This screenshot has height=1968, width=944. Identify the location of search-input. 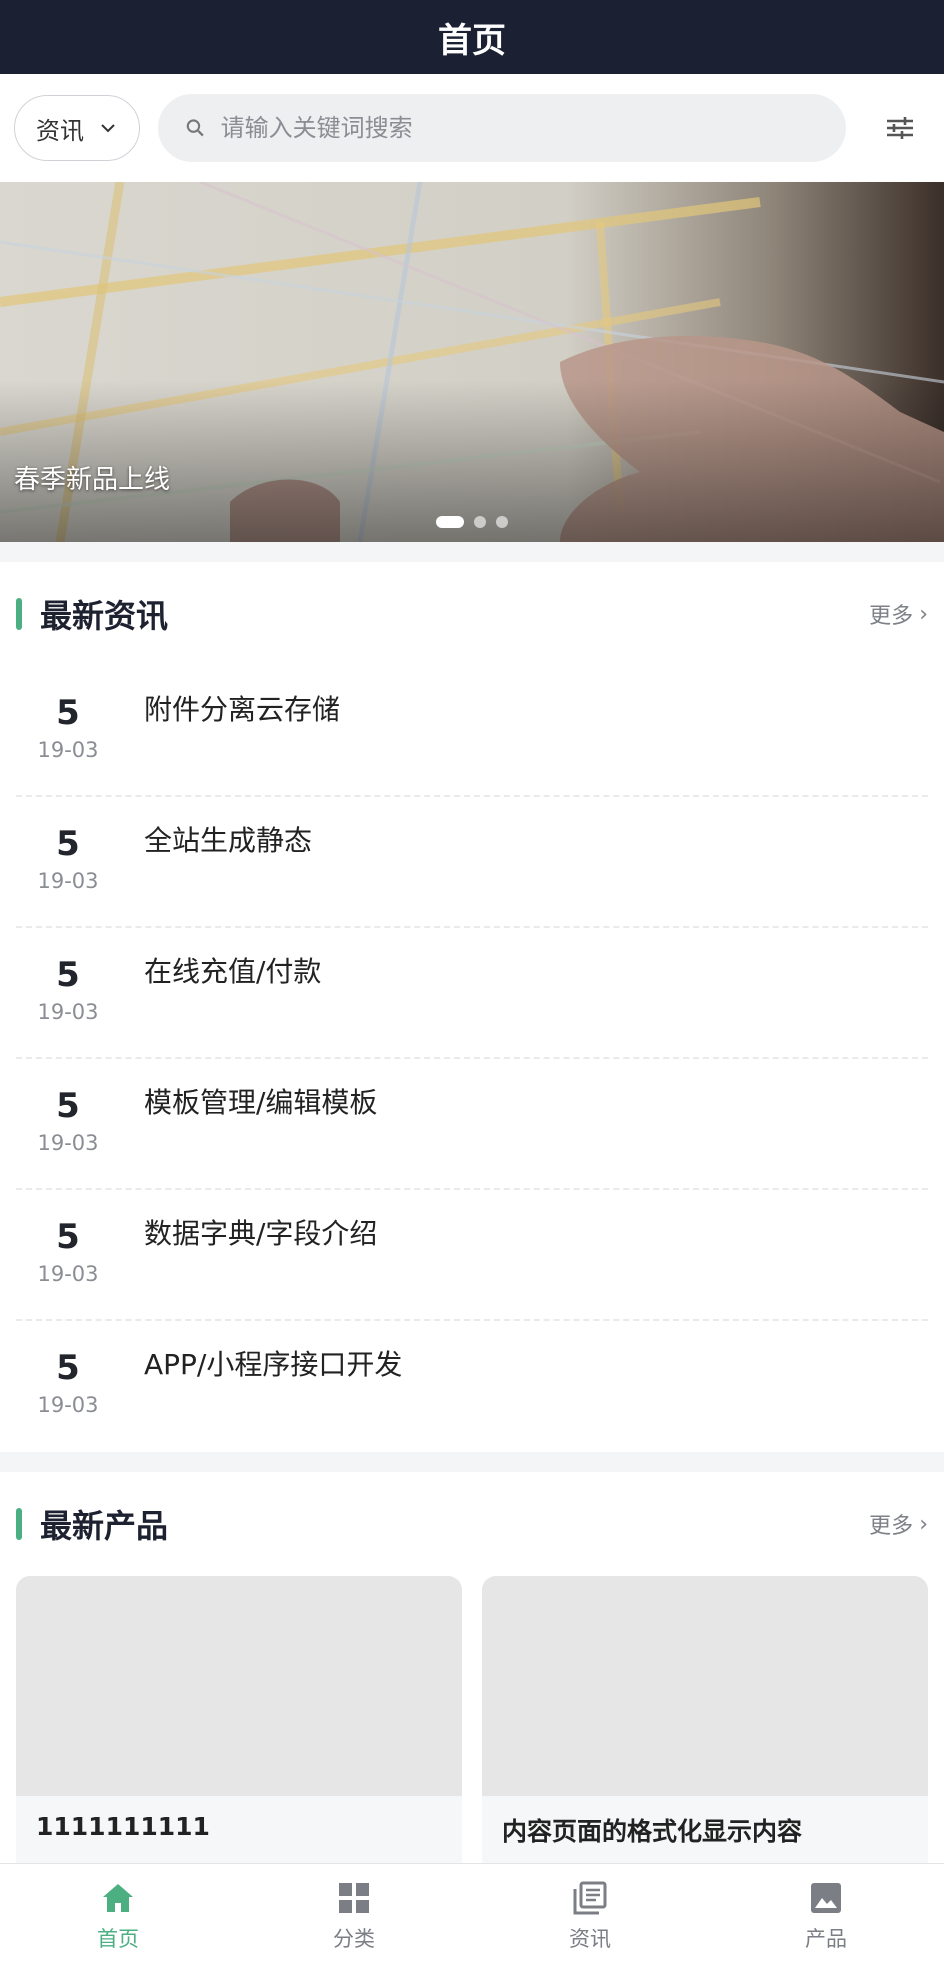
(533, 128).